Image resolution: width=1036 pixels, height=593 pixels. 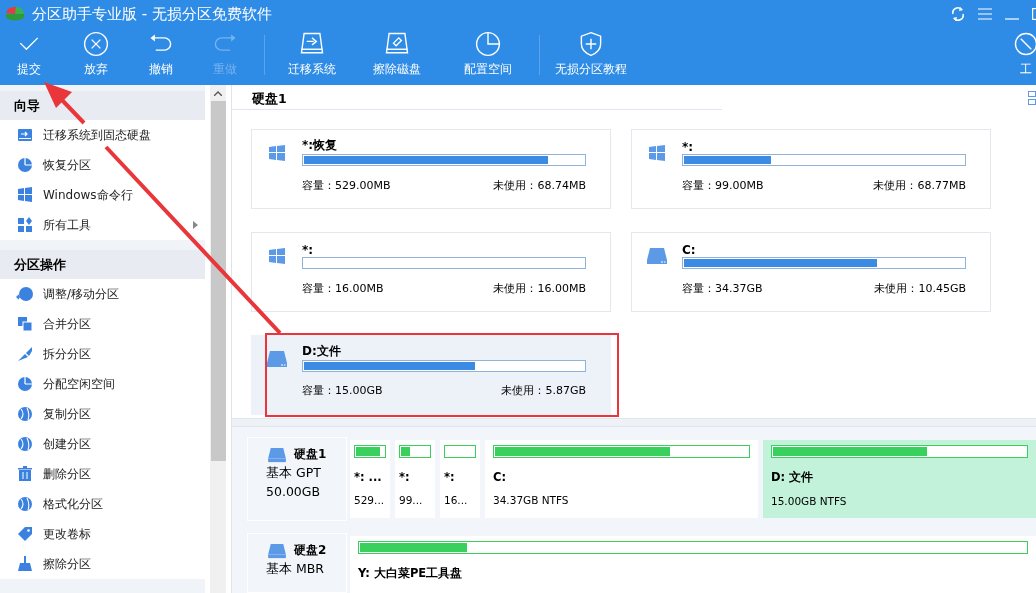 What do you see at coordinates (195, 225) in the screenshot?
I see `submenu-arrow-icon` at bounding box center [195, 225].